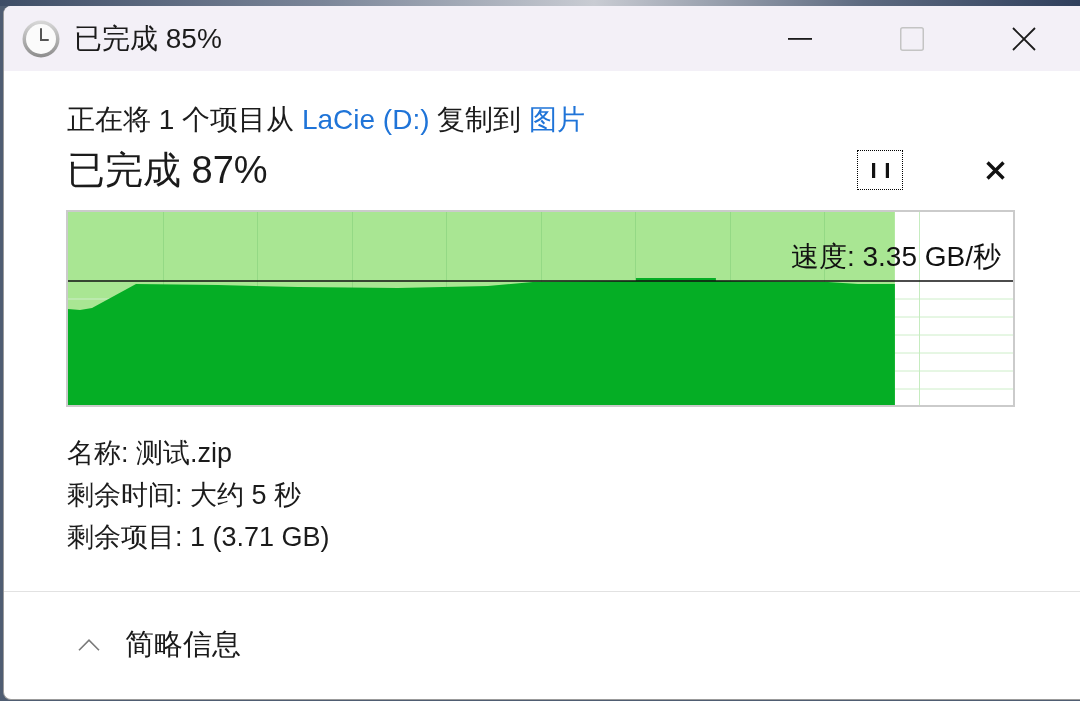 This screenshot has height=701, width=1080. Describe the element at coordinates (895, 257) in the screenshot. I see `speed-reading: 速度: 3.35 GB/秒` at that location.